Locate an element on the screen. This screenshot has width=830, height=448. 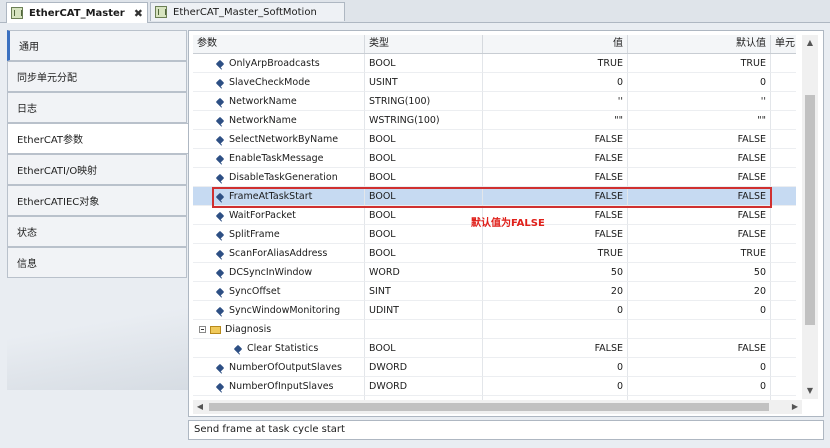
header-param: 参数 is located at coordinates (279, 44).